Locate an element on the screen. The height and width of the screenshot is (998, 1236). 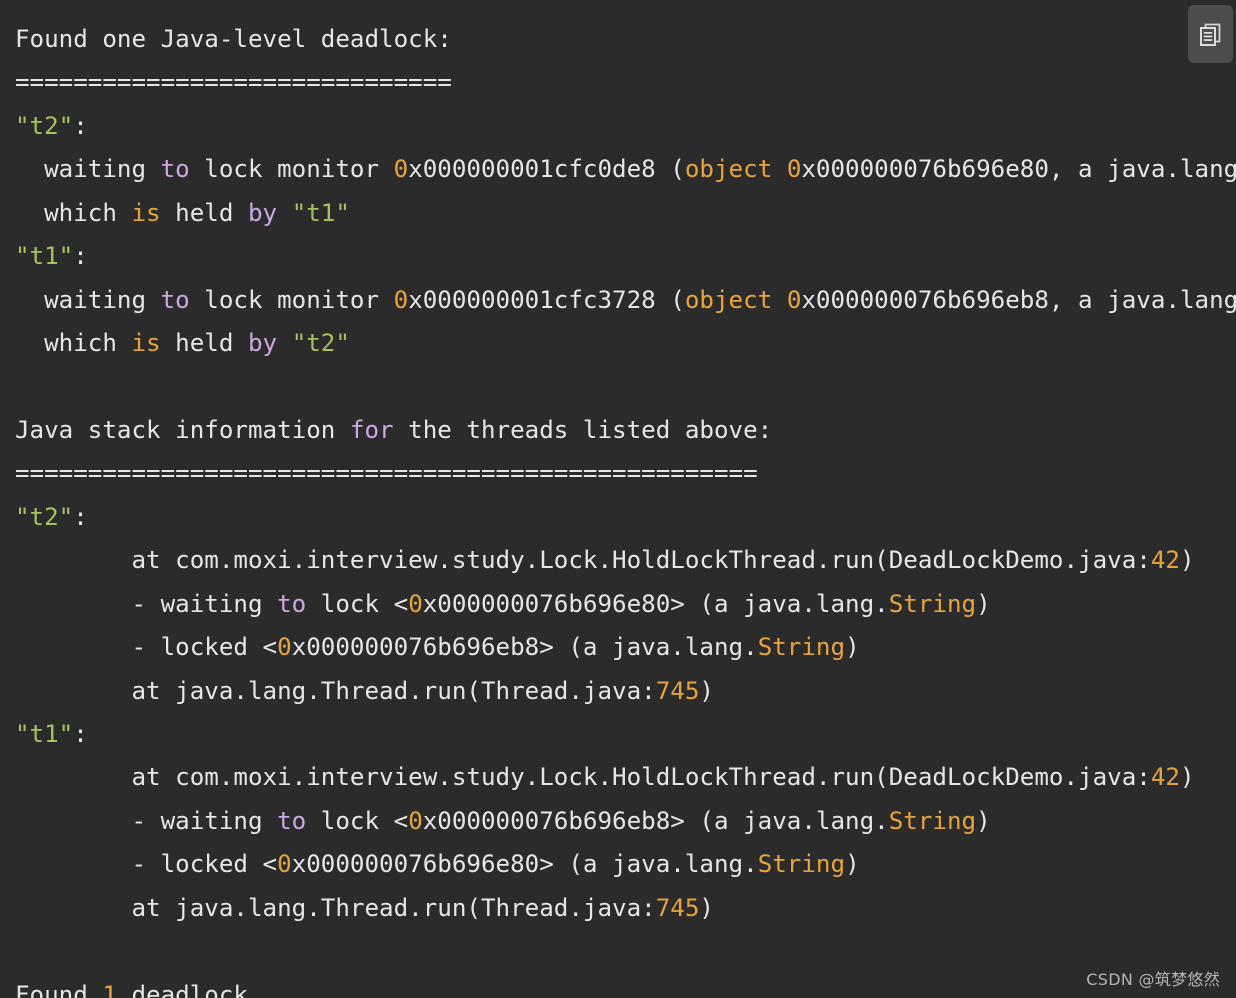
csdn-watermark: CSDN @筑梦悠然 is located at coordinates (1153, 979).